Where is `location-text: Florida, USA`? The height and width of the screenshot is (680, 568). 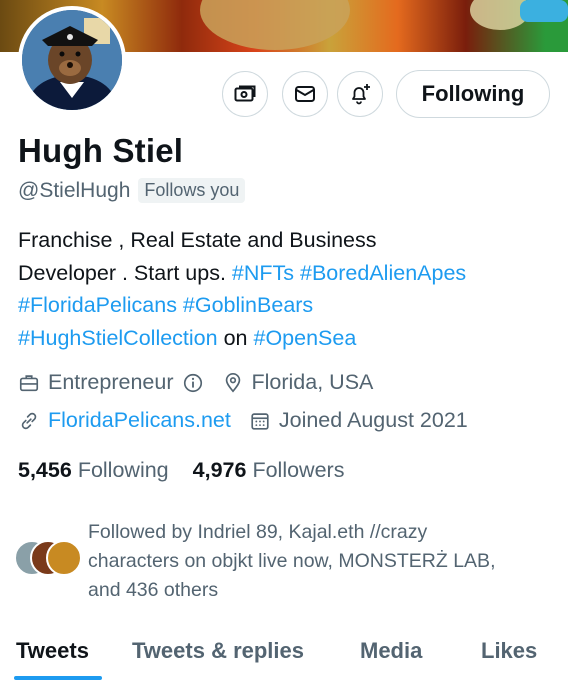 location-text: Florida, USA is located at coordinates (312, 382).